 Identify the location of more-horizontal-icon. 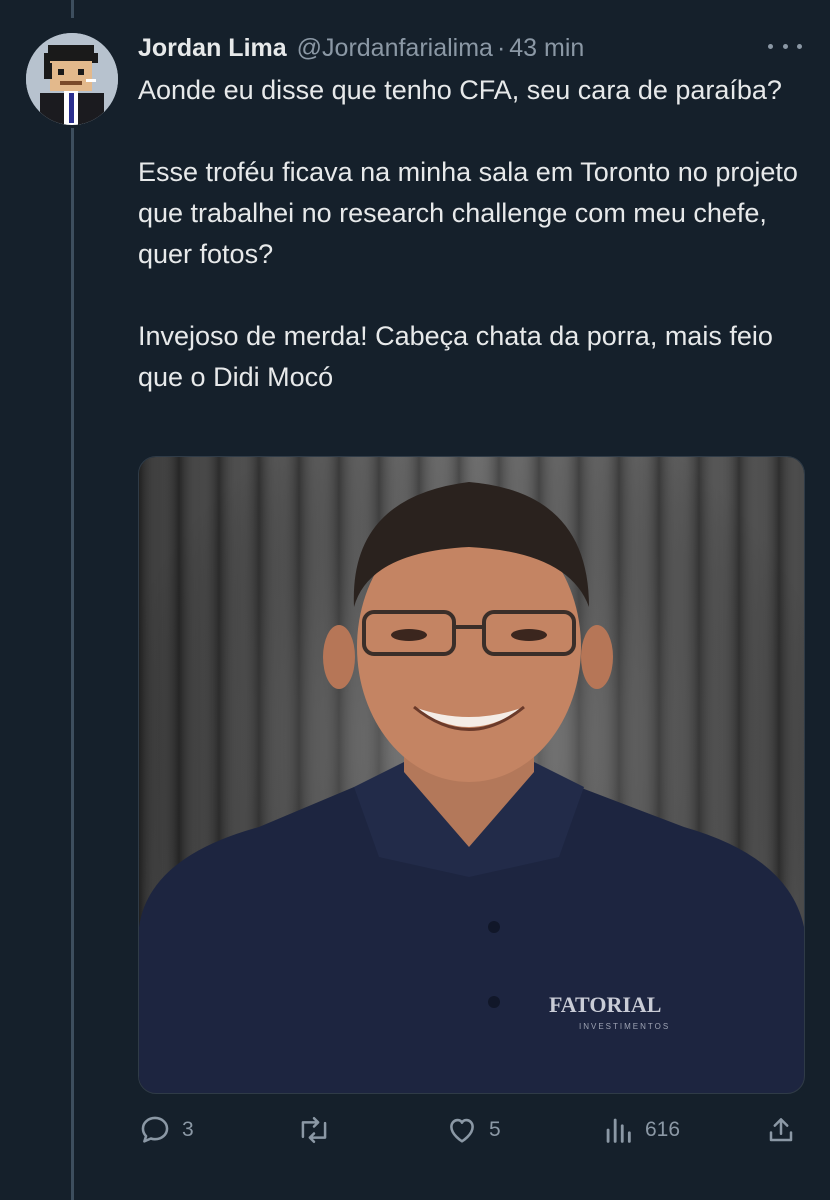
(785, 46).